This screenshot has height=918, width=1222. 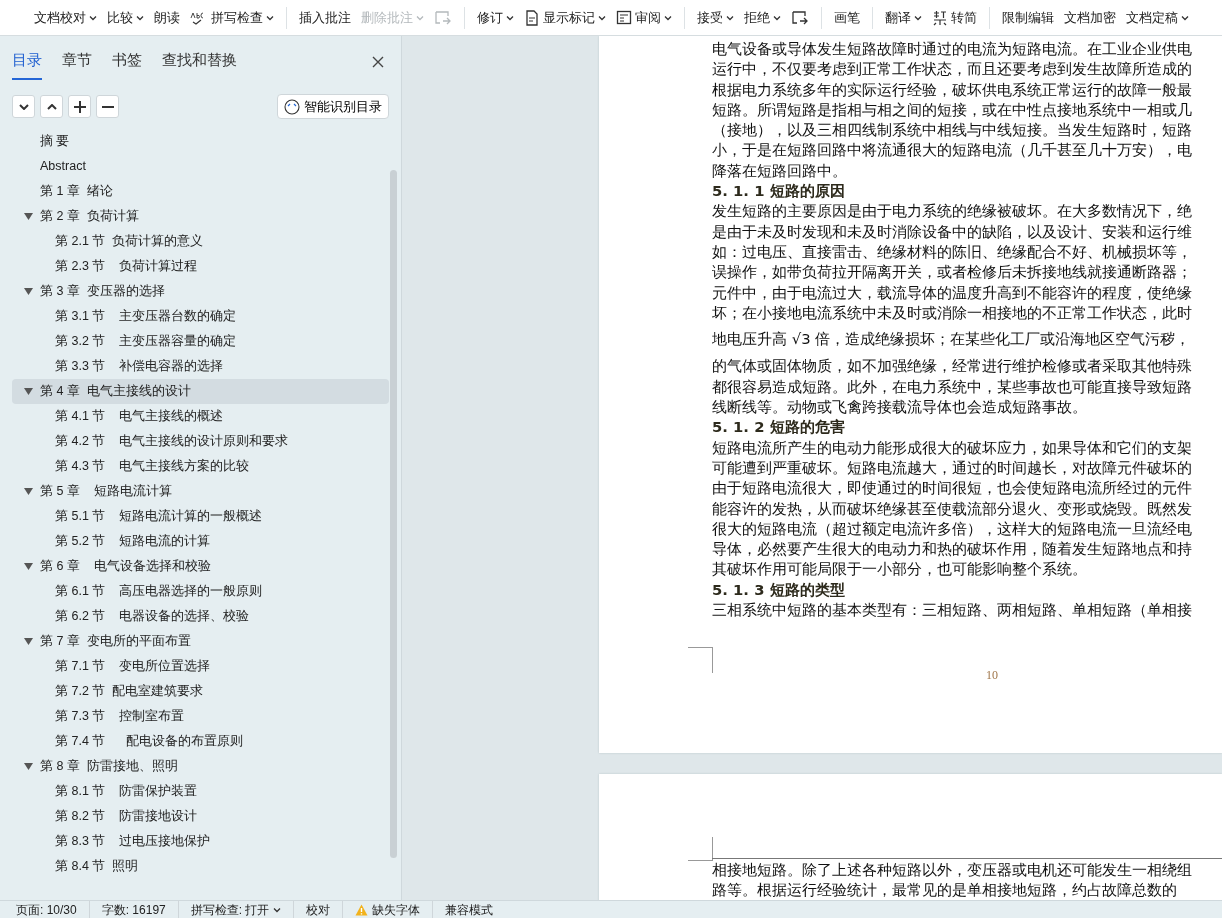 What do you see at coordinates (51, 106) in the screenshot?
I see `collapse-button` at bounding box center [51, 106].